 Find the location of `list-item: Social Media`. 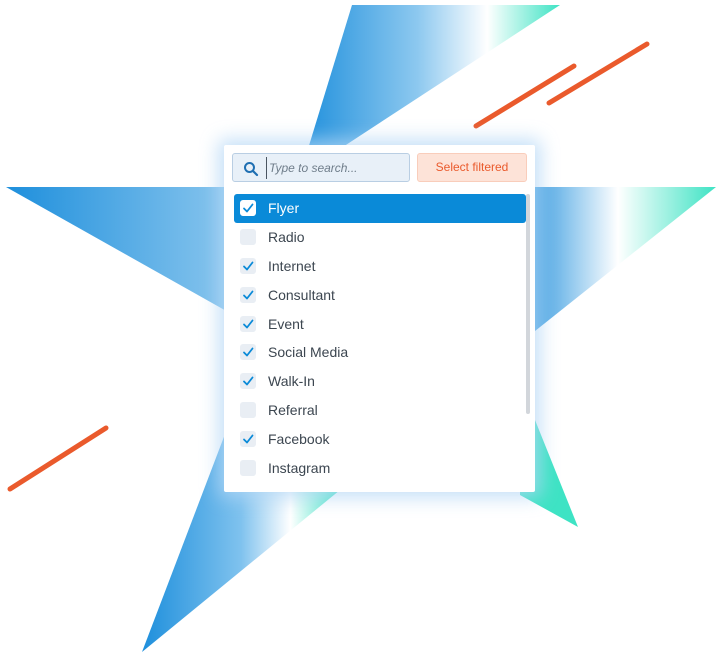

list-item: Social Media is located at coordinates (380, 352).